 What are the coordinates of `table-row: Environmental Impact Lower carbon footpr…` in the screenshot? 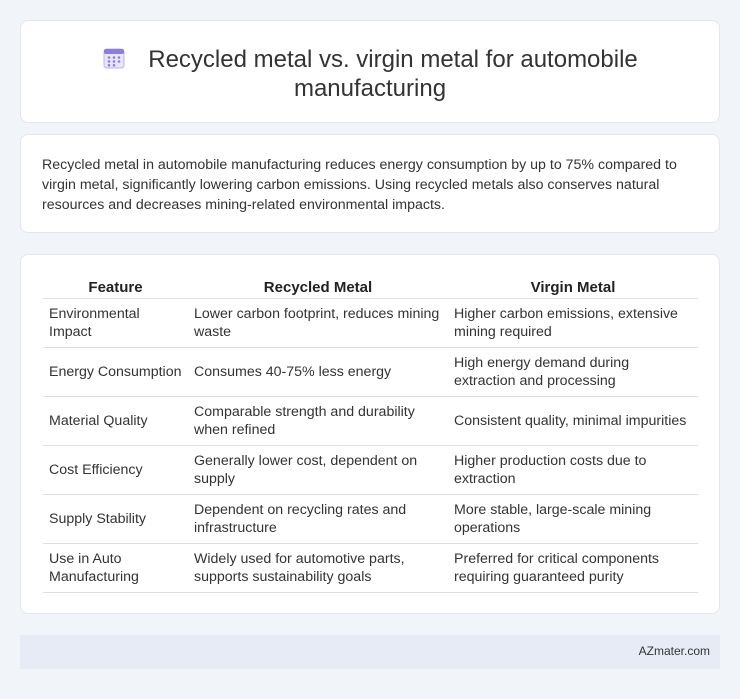 It's located at (370, 323).